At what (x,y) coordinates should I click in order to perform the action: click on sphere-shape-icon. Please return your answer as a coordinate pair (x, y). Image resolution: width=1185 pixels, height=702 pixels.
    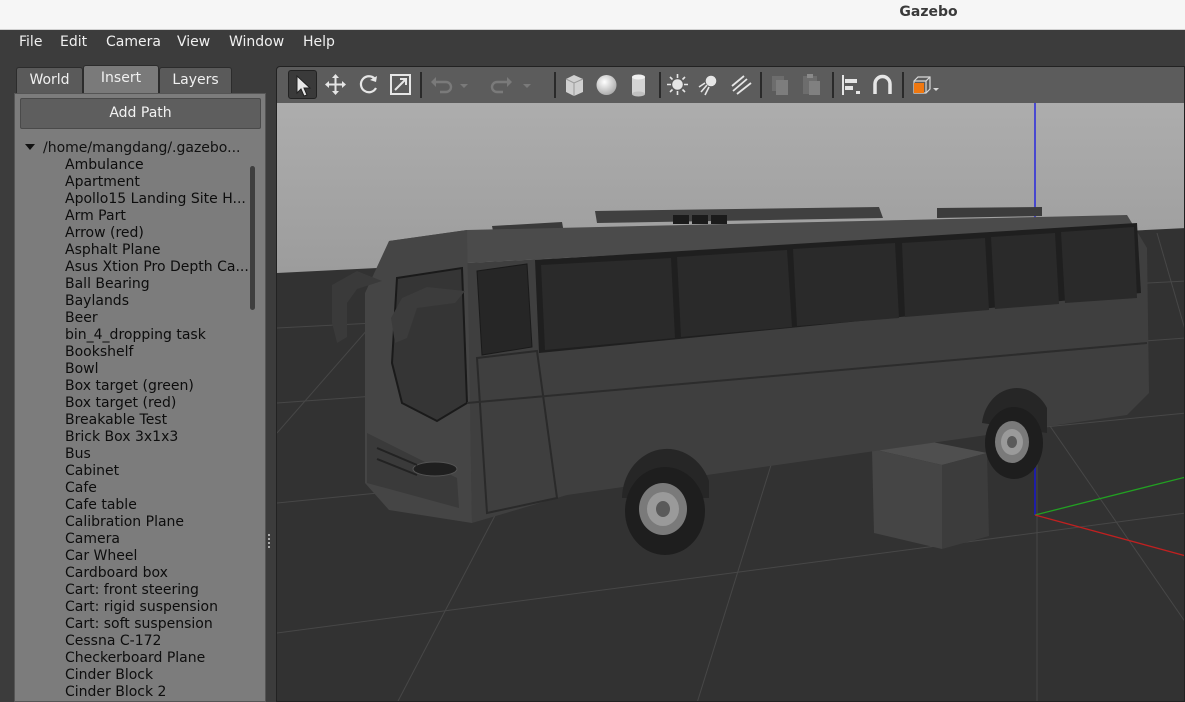
    Looking at the image, I should click on (606, 84).